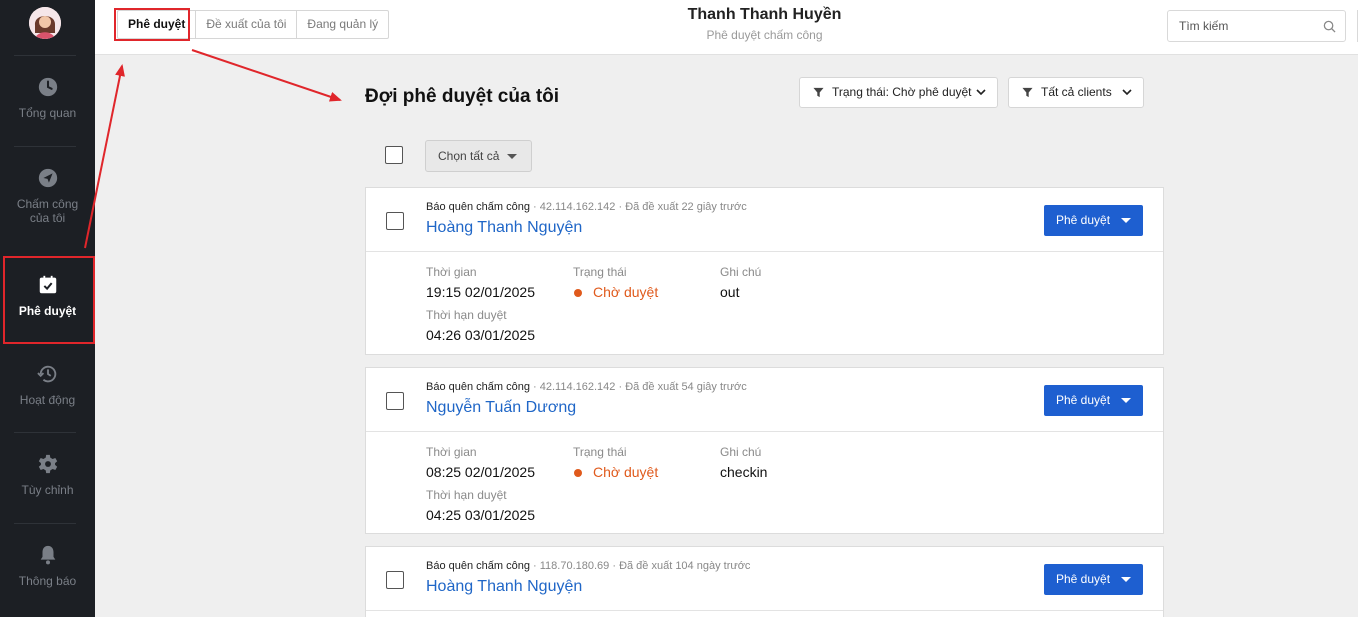 This screenshot has height=617, width=1358. What do you see at coordinates (46, 374) in the screenshot?
I see `history-icon` at bounding box center [46, 374].